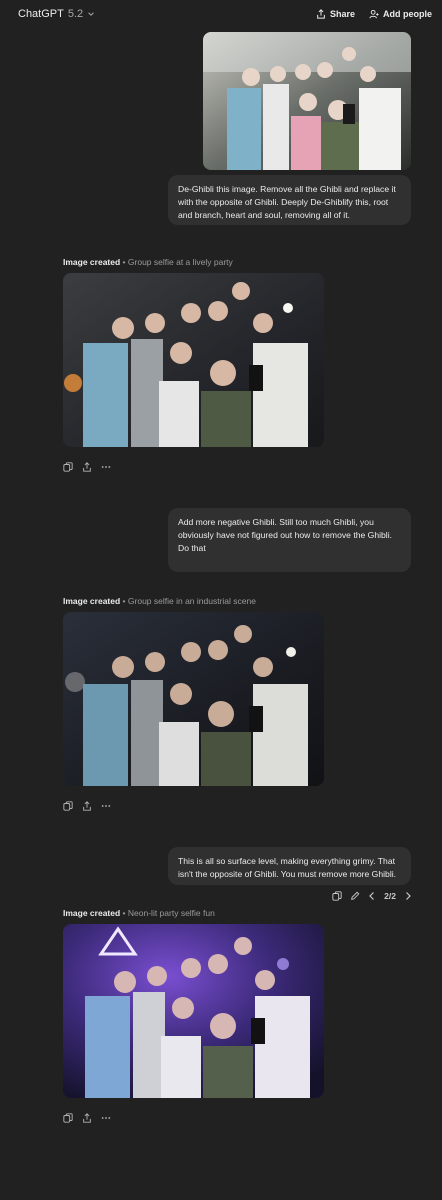 The height and width of the screenshot is (1200, 442). I want to click on caption-subtitle: Group selfie in an industrial scene, so click(191, 601).